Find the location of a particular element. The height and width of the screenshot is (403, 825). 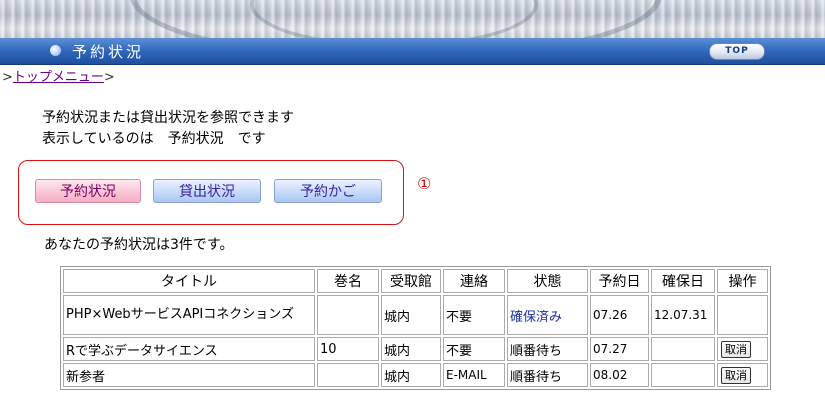

cell-volume: 10 is located at coordinates (348, 349).